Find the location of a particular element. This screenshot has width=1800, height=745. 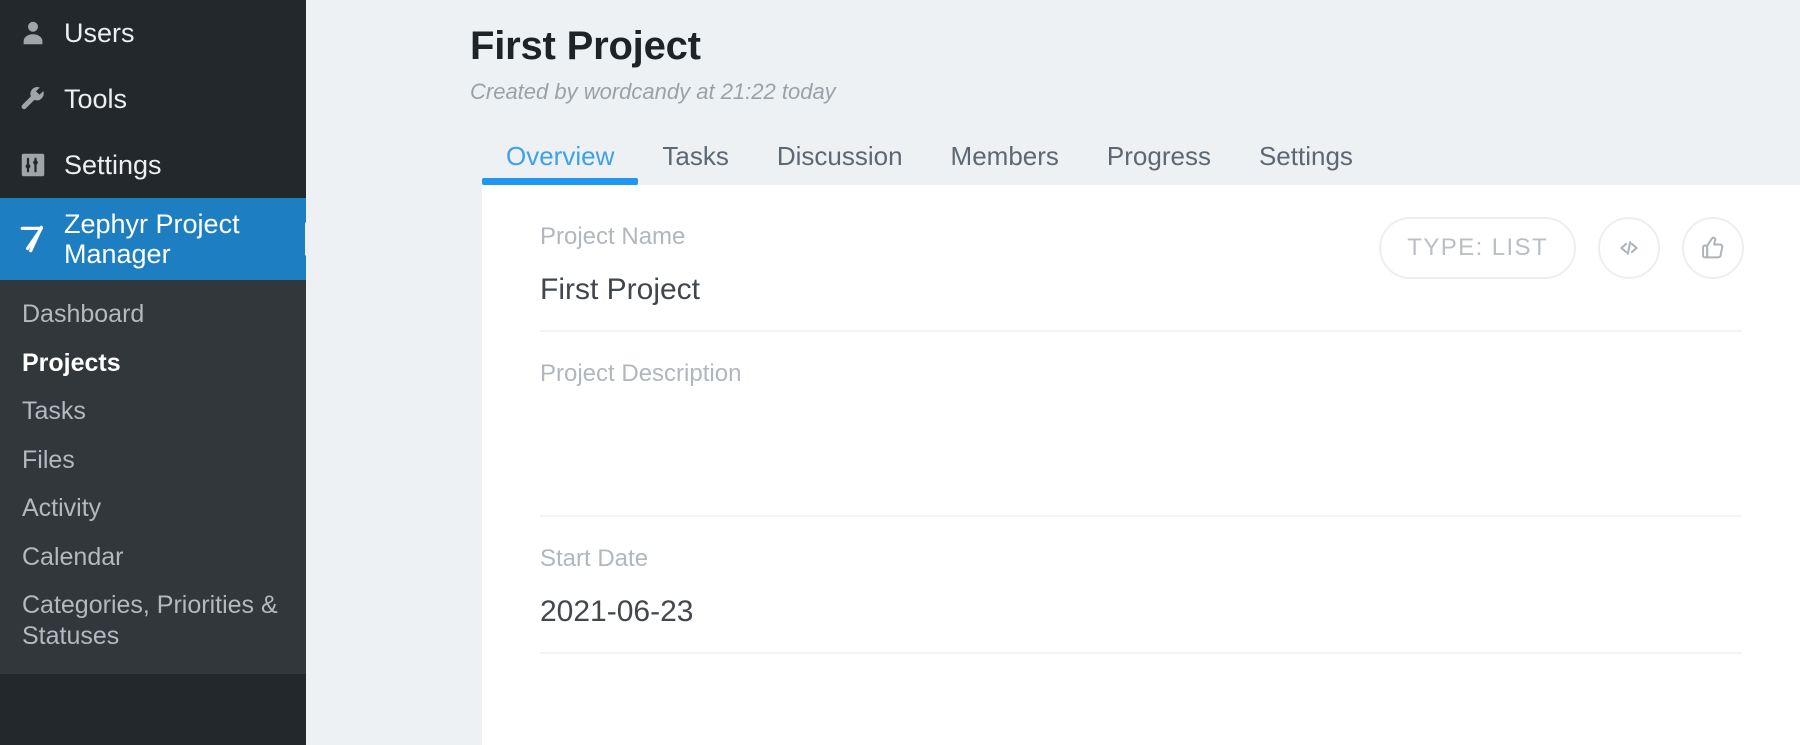

sidebar-item-tools: Tools is located at coordinates (153, 99).